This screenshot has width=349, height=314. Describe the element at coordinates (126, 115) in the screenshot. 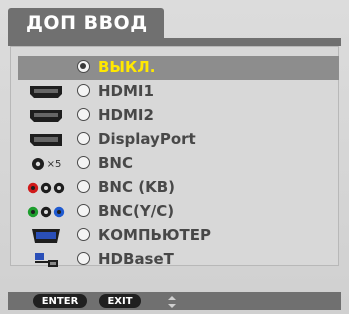

I see `option-label: HDMI2` at that location.